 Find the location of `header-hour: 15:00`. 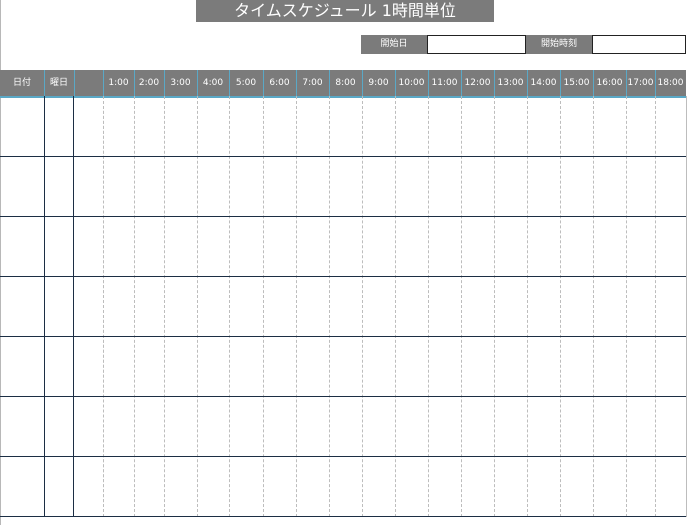

header-hour: 15:00 is located at coordinates (576, 83).